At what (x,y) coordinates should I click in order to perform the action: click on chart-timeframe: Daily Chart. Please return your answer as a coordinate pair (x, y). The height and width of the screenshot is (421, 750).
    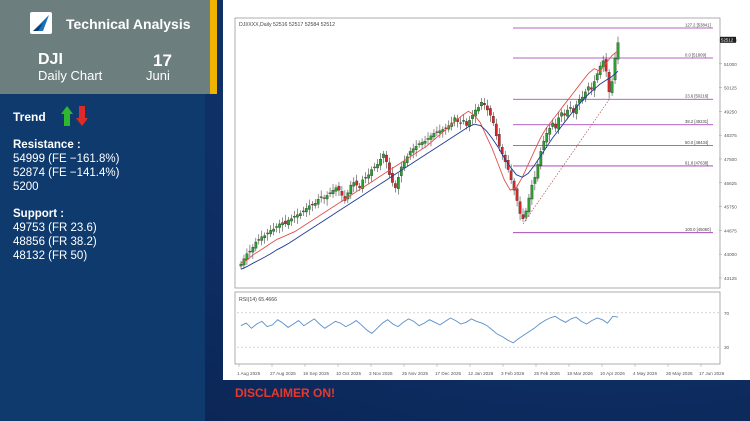
    Looking at the image, I should click on (70, 75).